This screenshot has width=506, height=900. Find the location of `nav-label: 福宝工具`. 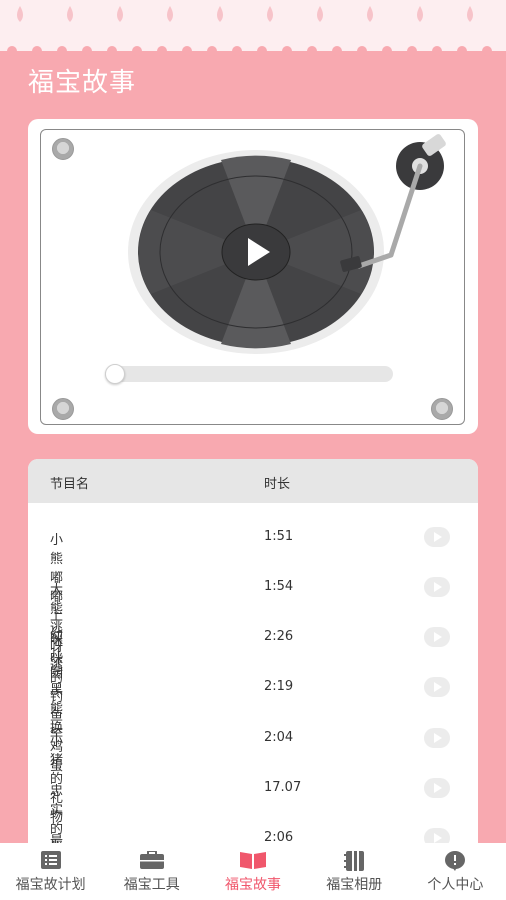

nav-label: 福宝工具 is located at coordinates (151, 885).